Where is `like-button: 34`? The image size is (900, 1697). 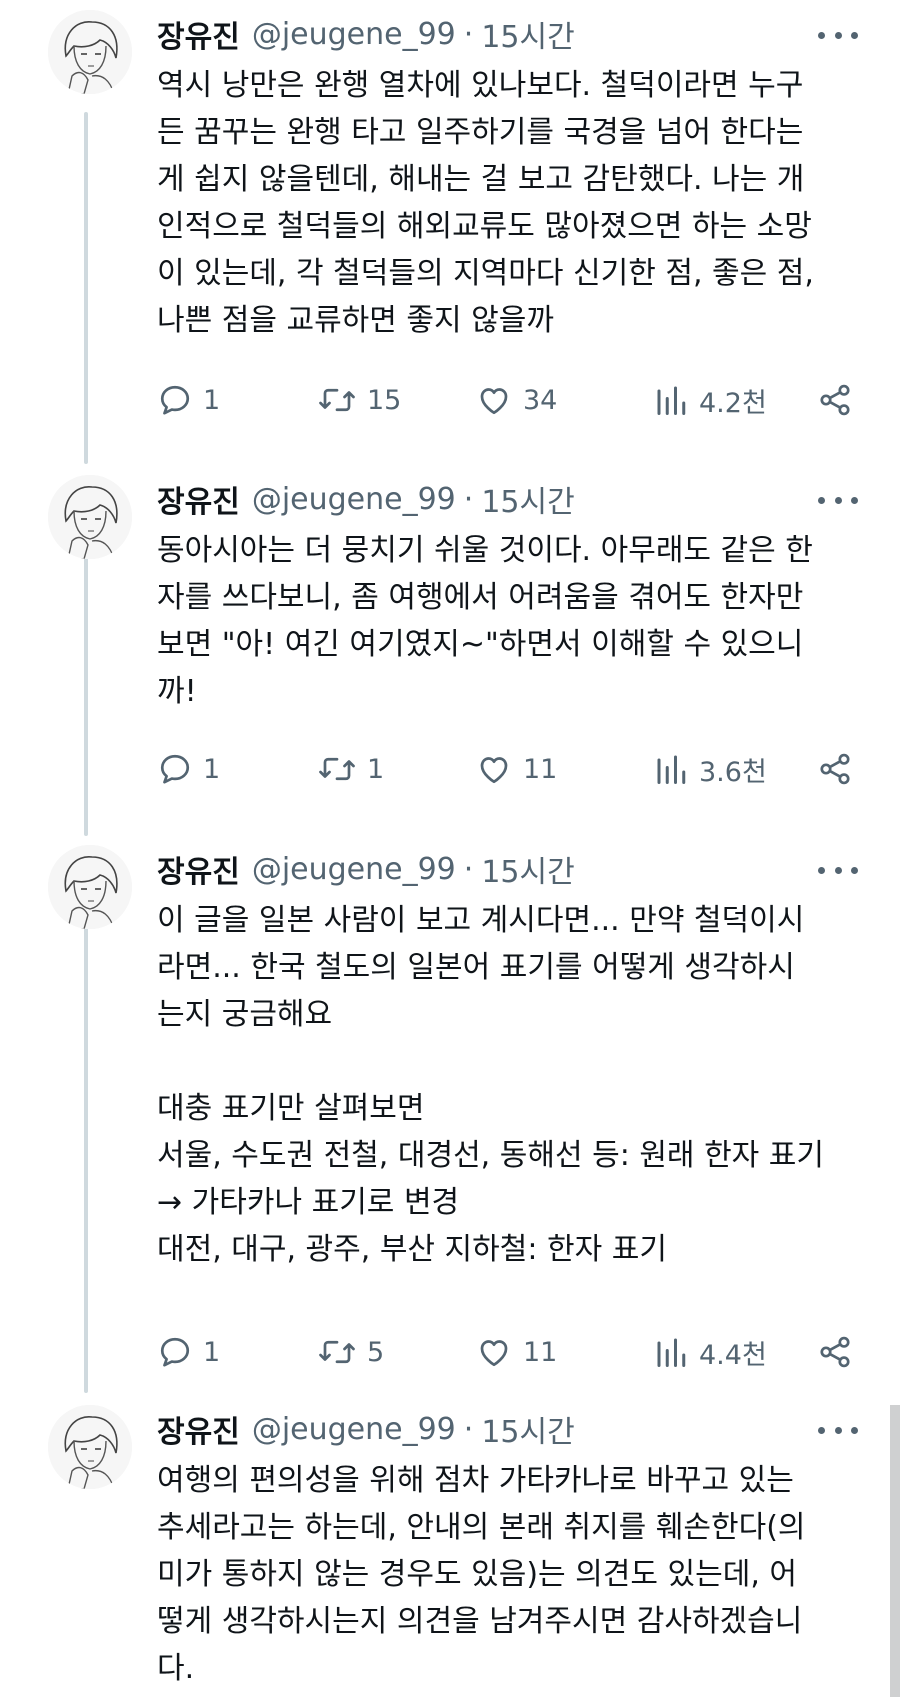 like-button: 34 is located at coordinates (516, 400).